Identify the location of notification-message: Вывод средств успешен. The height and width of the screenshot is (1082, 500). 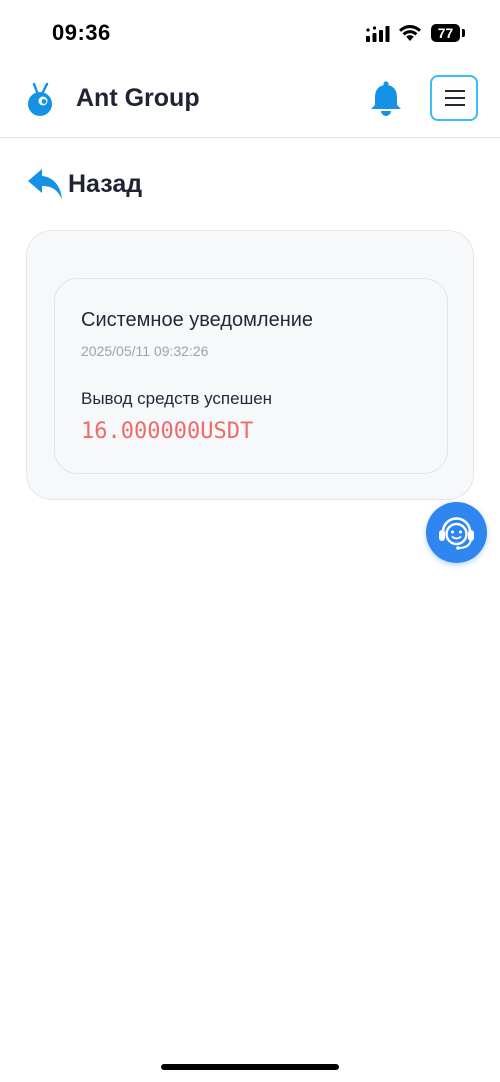
(177, 398).